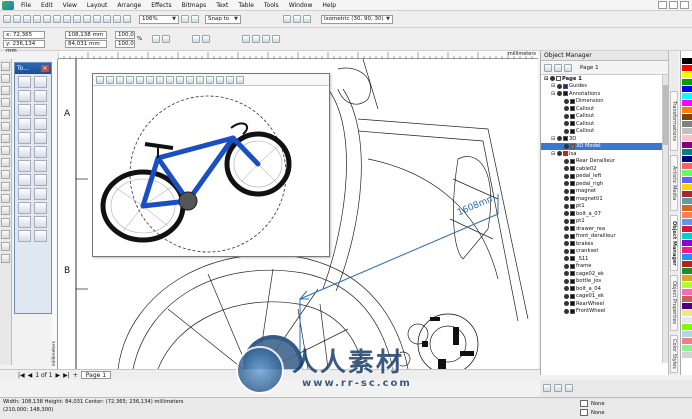 The image size is (692, 419). Describe the element at coordinates (86, 43) in the screenshot. I see `height-field: 84,031 mm` at that location.